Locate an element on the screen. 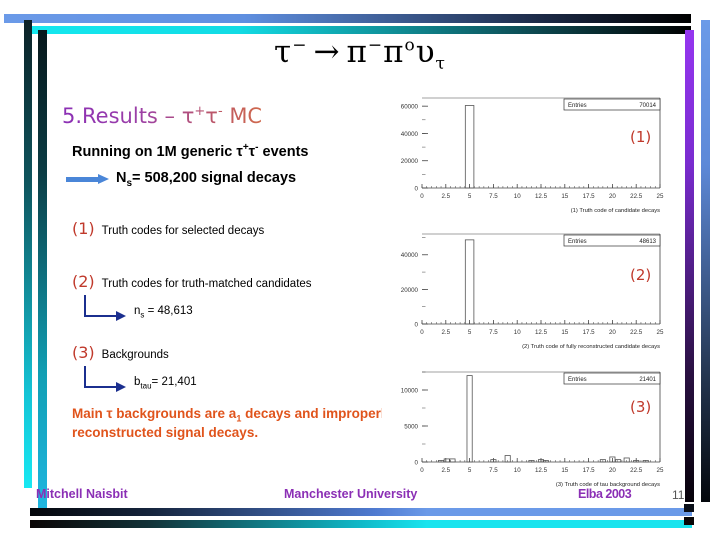 The image size is (720, 540). footer-organisation: Manchester University is located at coordinates (351, 494).